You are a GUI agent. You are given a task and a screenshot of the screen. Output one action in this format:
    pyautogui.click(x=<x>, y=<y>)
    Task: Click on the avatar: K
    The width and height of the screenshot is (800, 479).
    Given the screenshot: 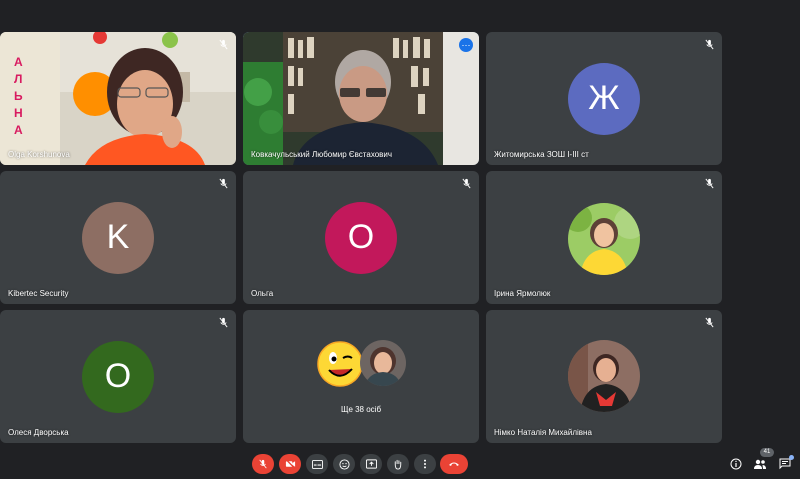 What is the action you would take?
    pyautogui.click(x=118, y=237)
    